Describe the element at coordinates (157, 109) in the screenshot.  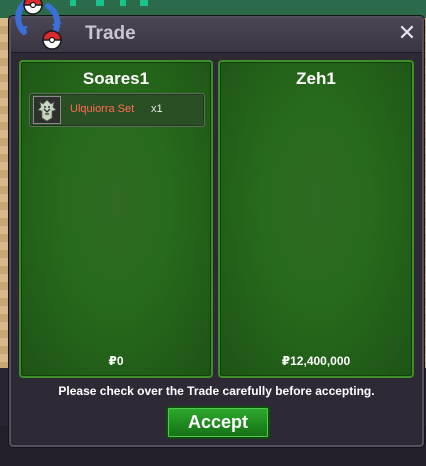
I see `item-quantity: x1` at that location.